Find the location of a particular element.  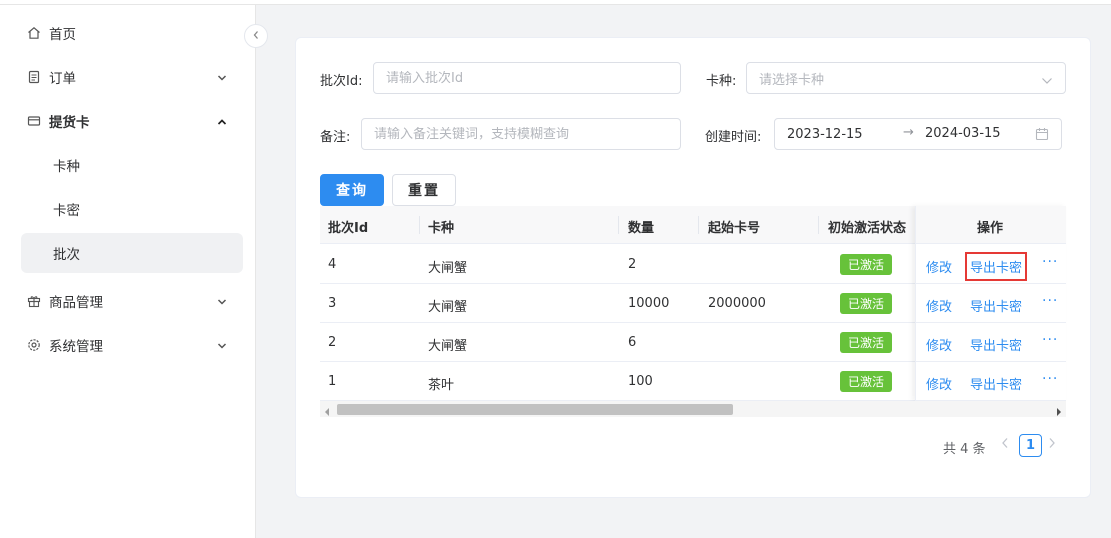

cell-start-no: 2000000 is located at coordinates (737, 303).